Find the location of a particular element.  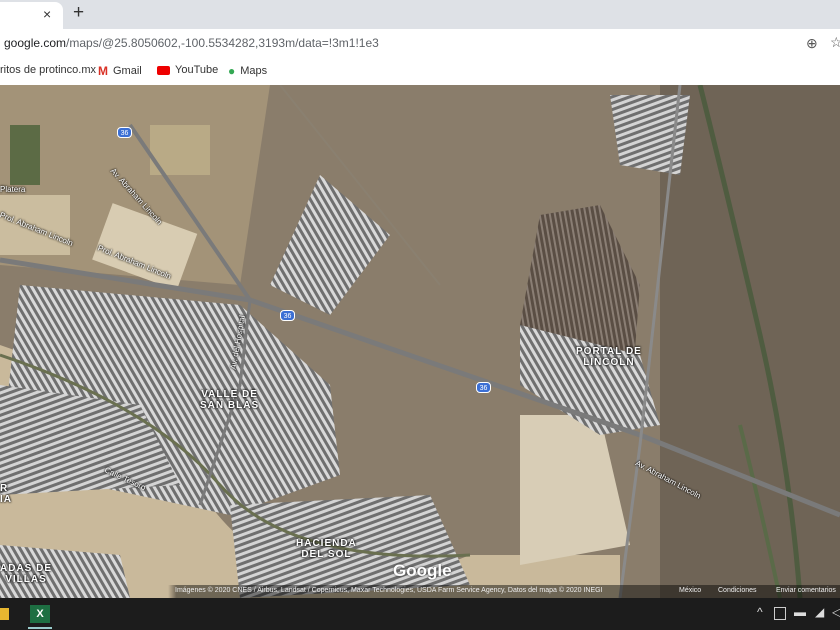

bookmark-label: Gmail is located at coordinates (127, 71).